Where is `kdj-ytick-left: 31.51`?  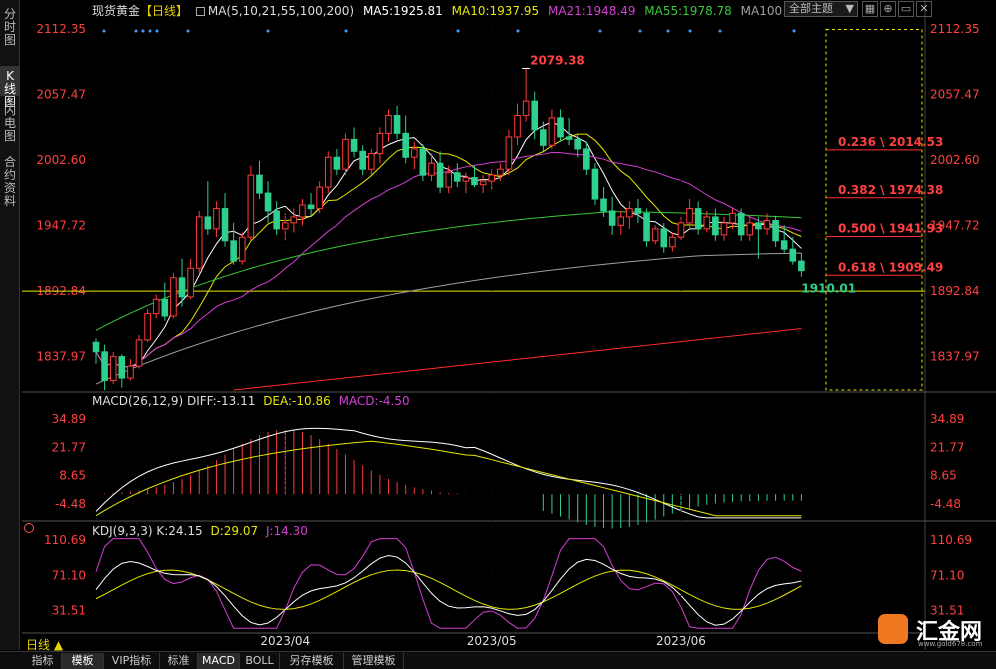 kdj-ytick-left: 31.51 is located at coordinates (69, 611).